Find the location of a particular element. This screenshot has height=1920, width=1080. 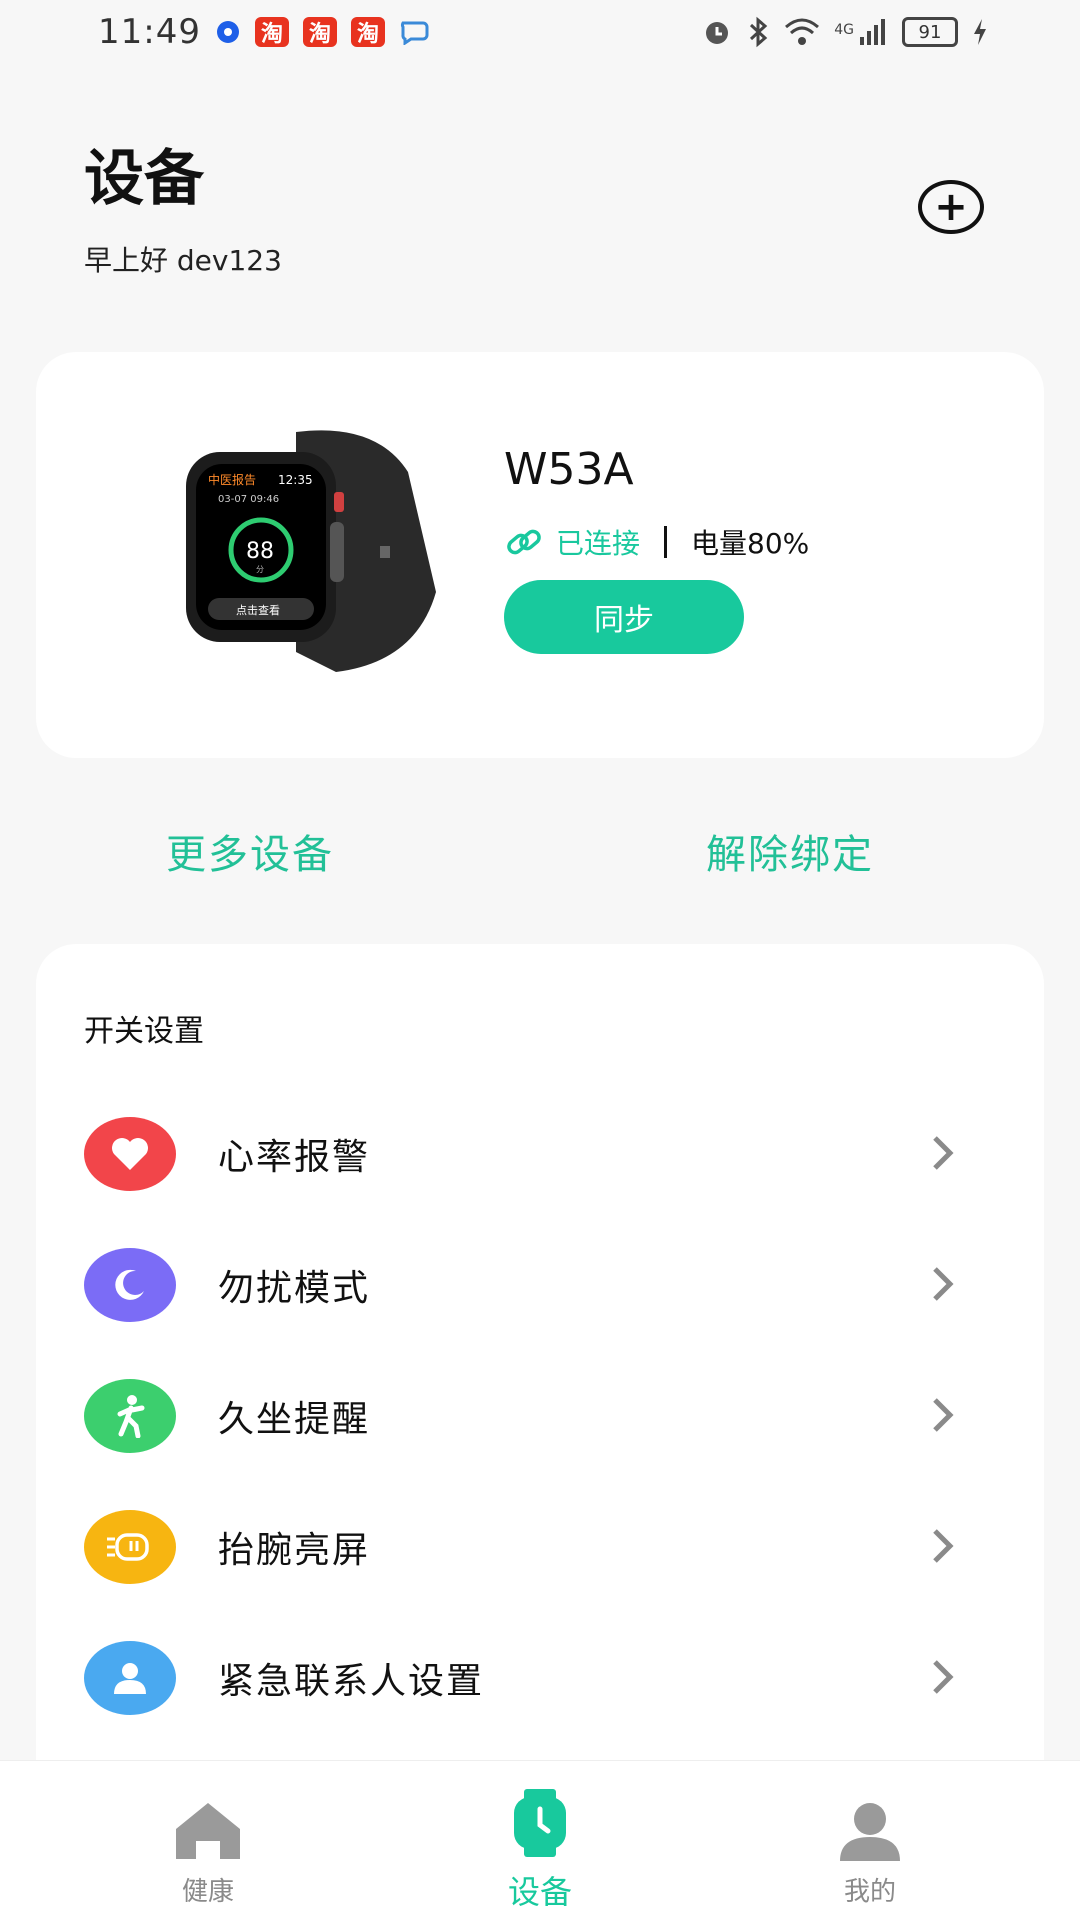

watch-screen-score: 88 is located at coordinates (260, 551).